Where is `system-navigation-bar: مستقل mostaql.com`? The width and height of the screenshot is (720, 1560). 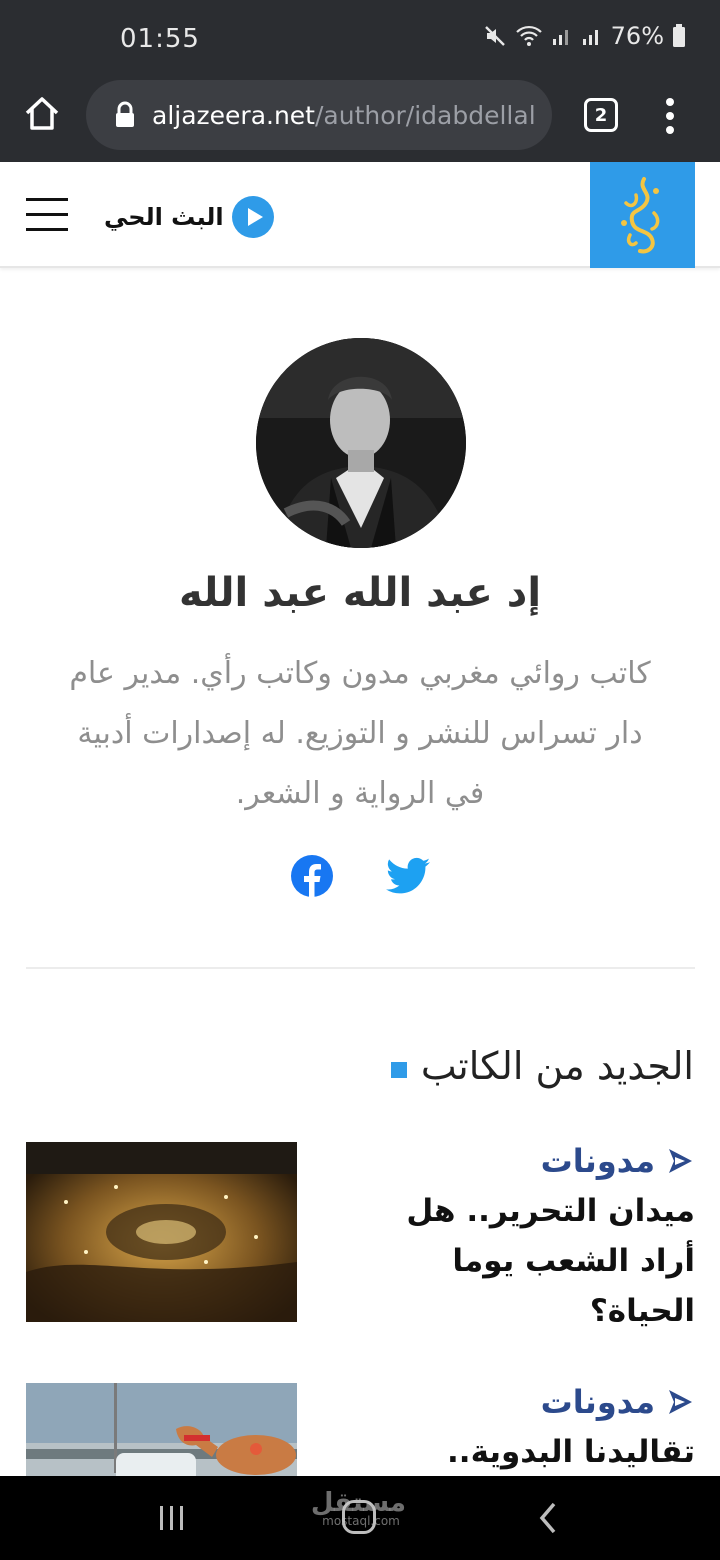 system-navigation-bar: مستقل mostaql.com is located at coordinates (360, 1518).